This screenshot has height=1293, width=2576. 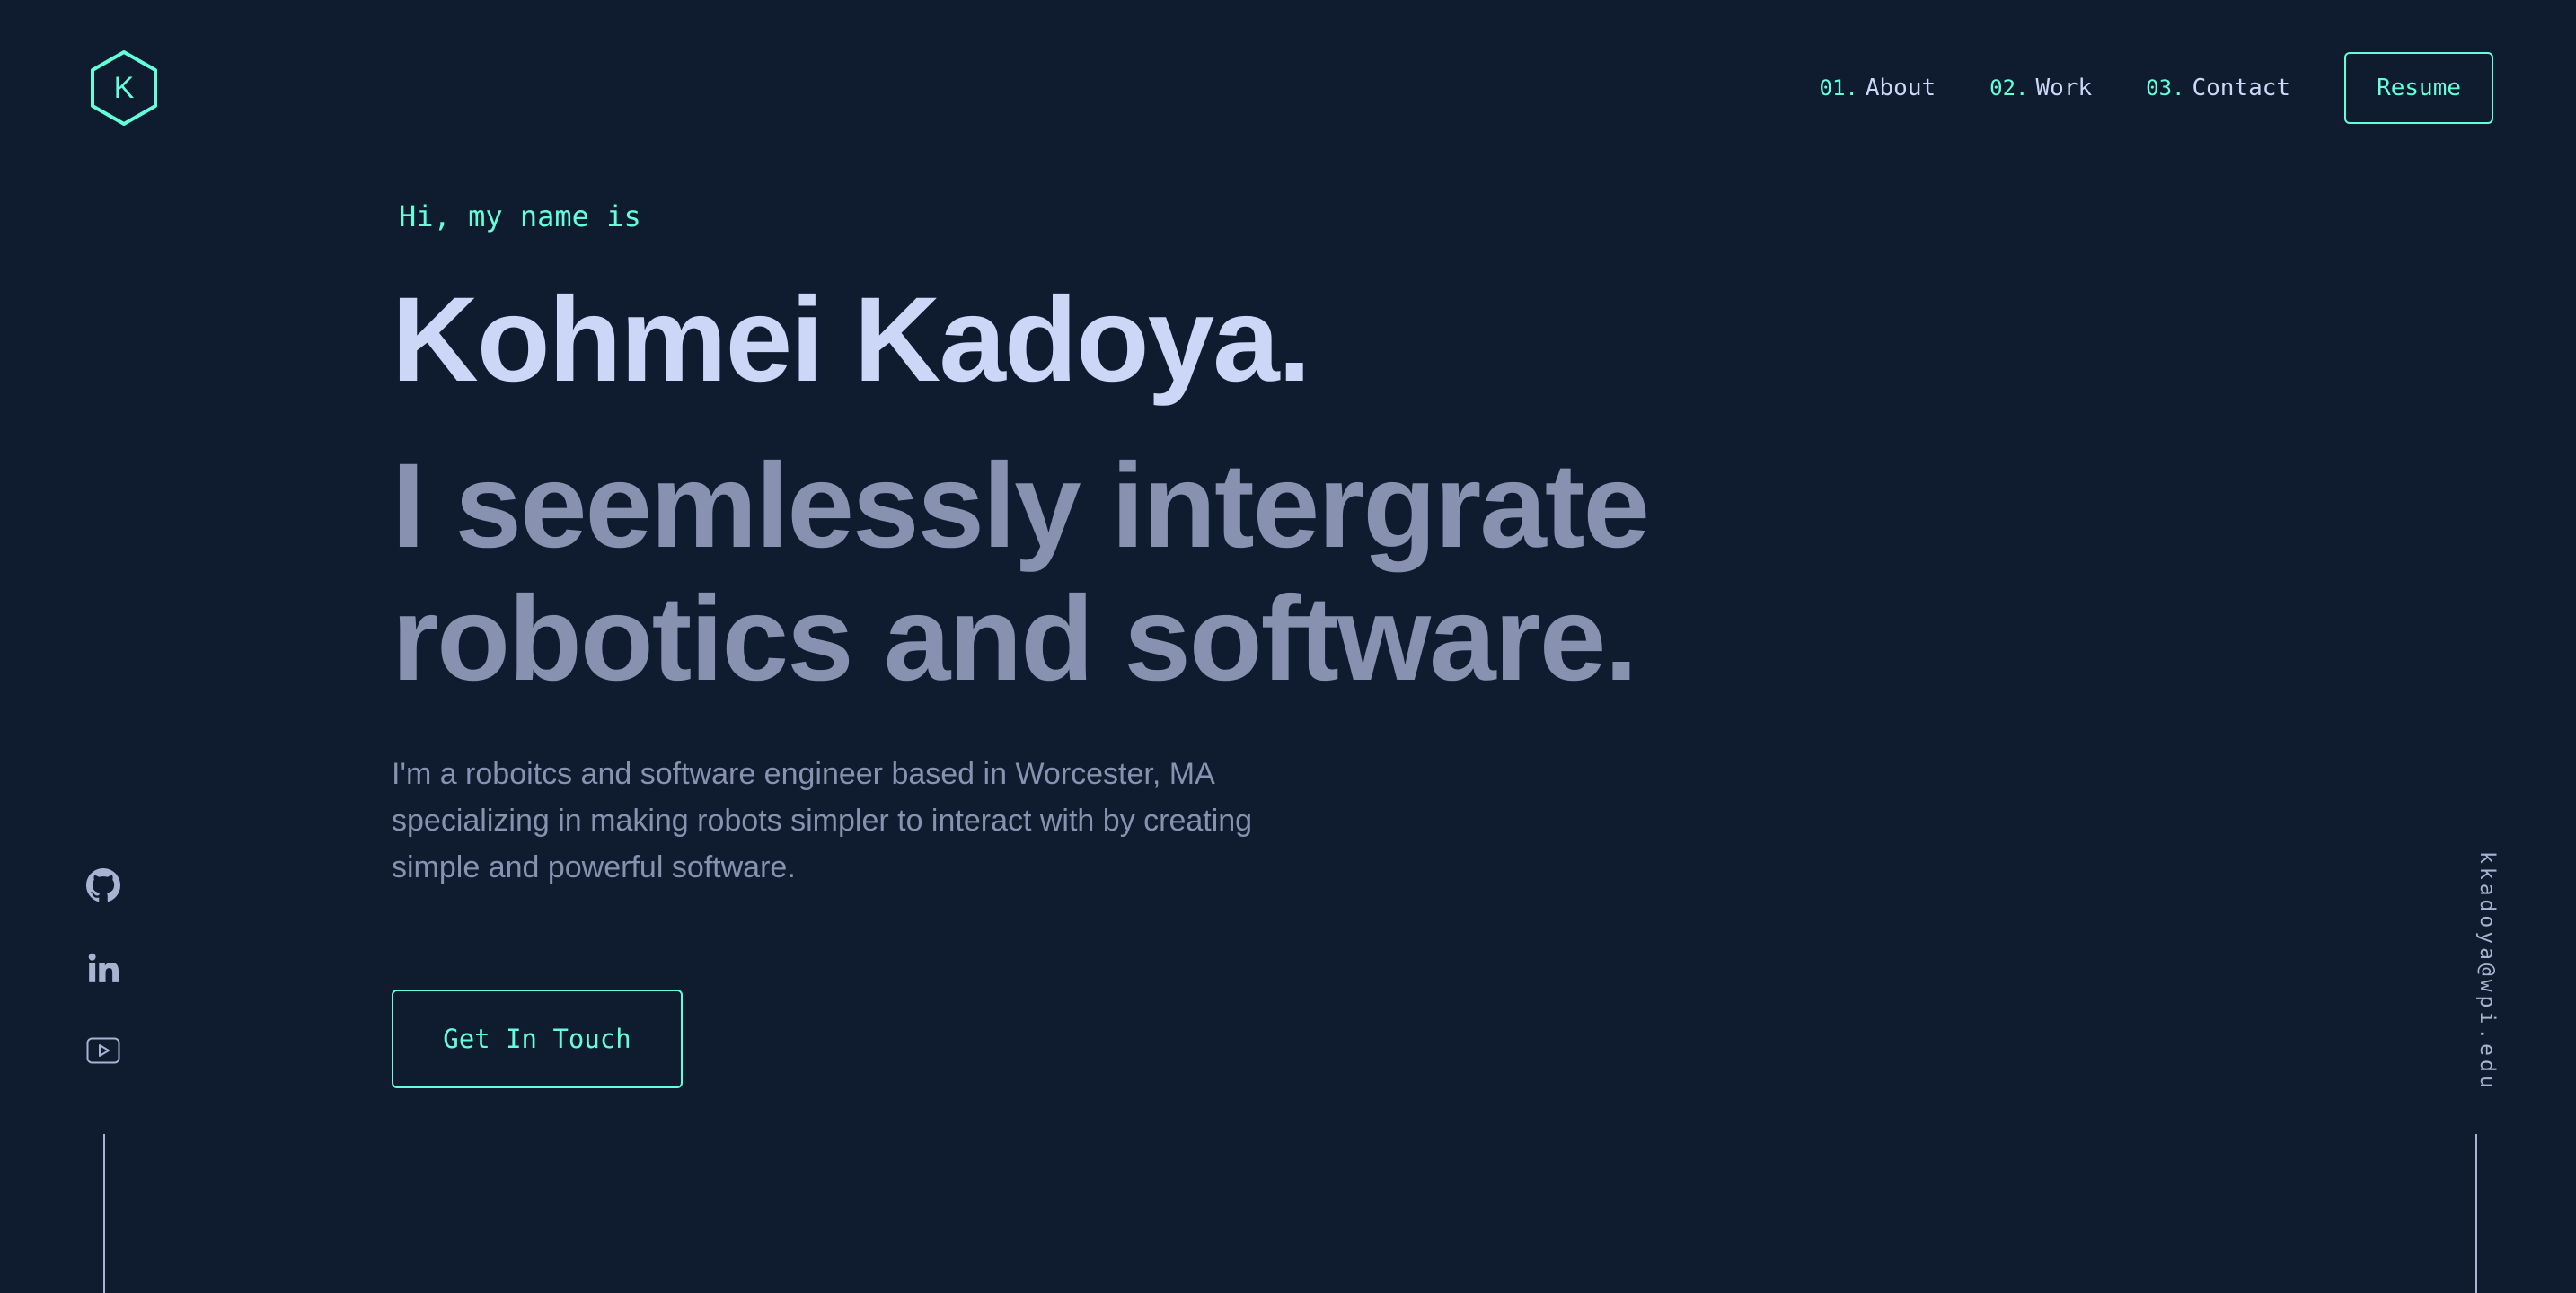 I want to click on logo: K, so click(x=124, y=88).